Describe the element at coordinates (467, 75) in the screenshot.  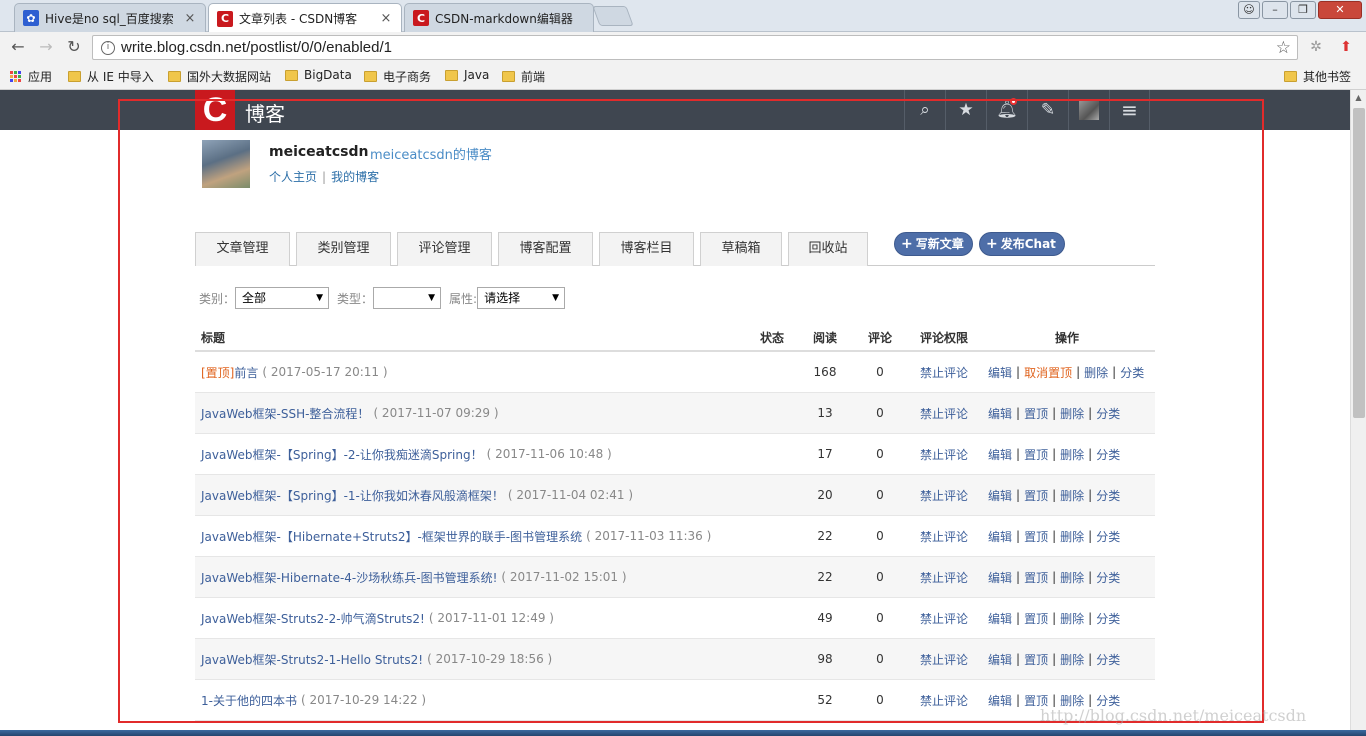
I see `bookmark-folder: Java` at that location.